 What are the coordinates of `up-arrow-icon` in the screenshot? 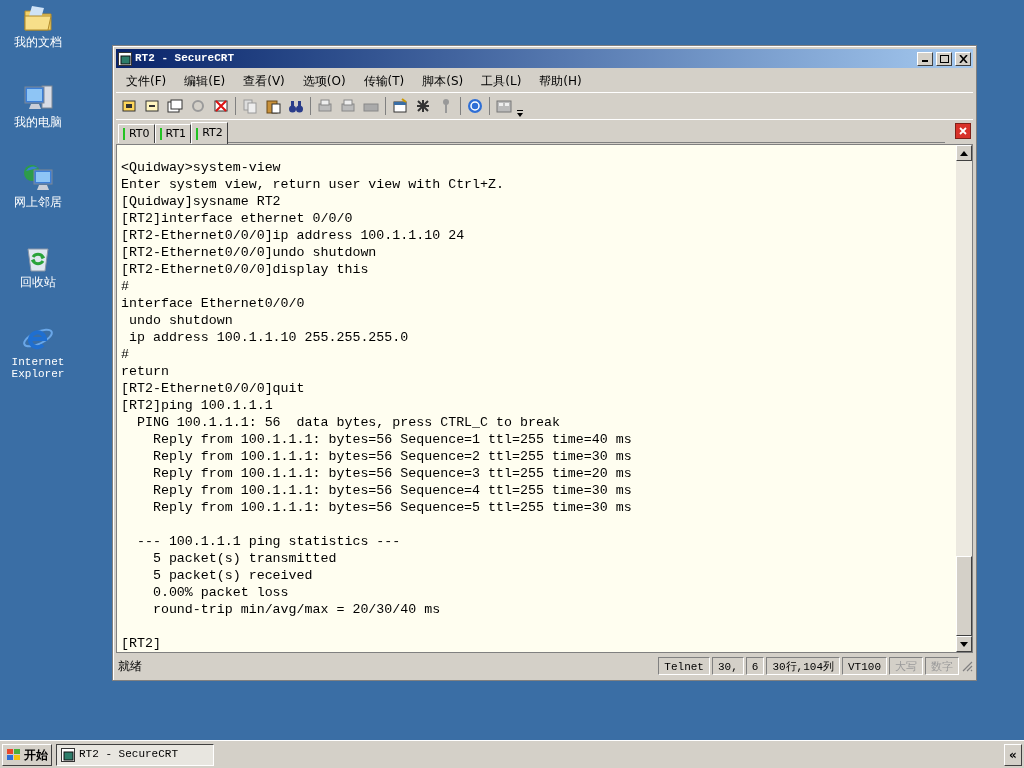 It's located at (964, 153).